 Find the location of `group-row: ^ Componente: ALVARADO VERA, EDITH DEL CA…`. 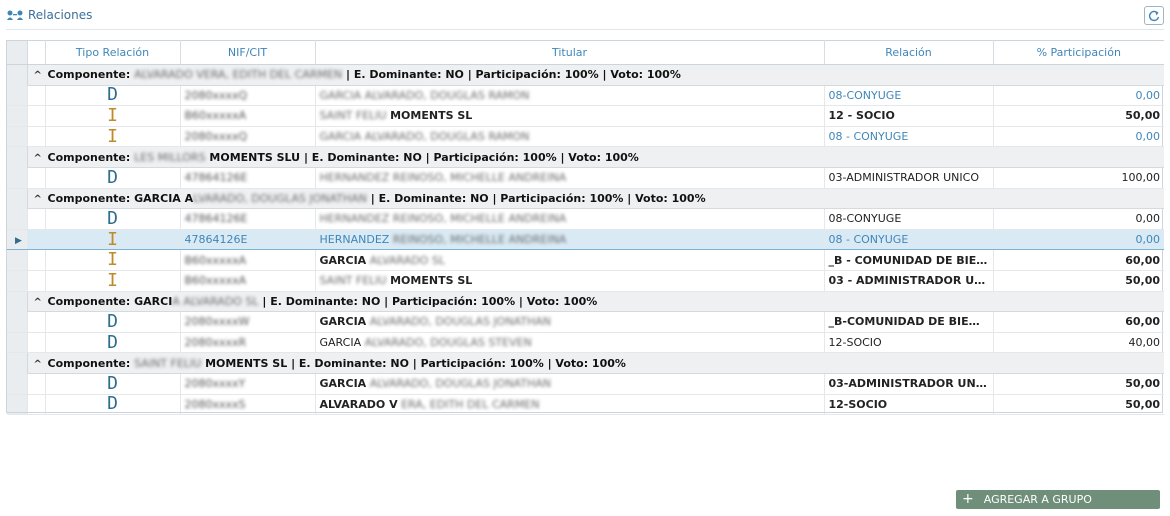

group-row: ^ Componente: ALVARADO VERA, EDITH DEL CA… is located at coordinates (585, 75).